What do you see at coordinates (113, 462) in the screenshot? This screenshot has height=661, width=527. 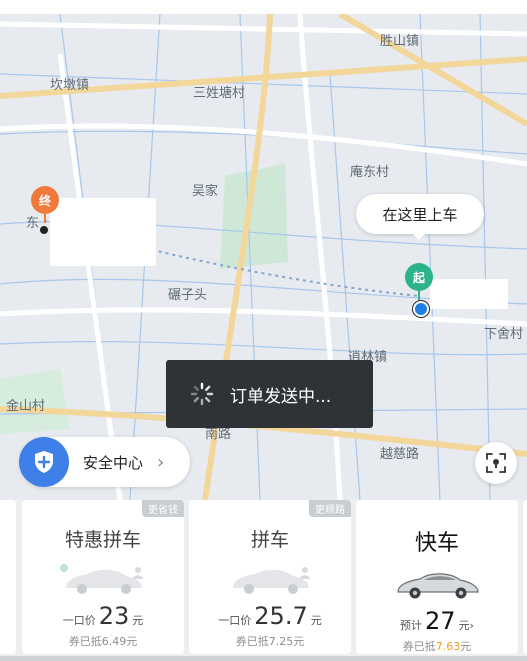 I see `safety-center-label: 安全中心` at bounding box center [113, 462].